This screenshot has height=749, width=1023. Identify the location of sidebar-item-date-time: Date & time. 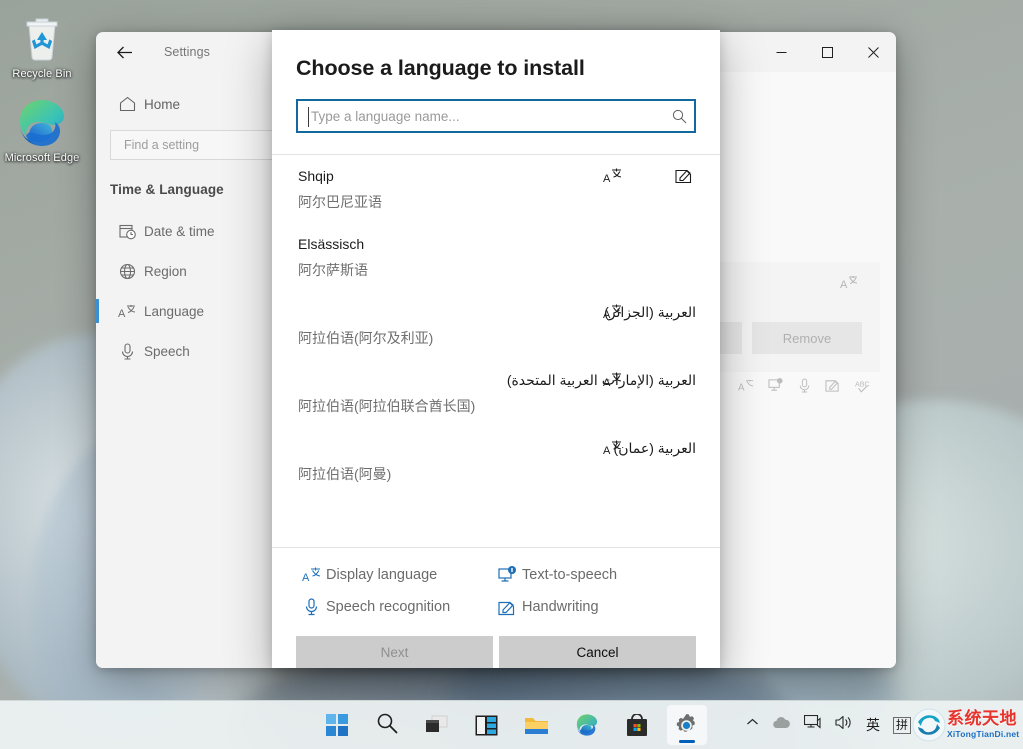
(191, 231).